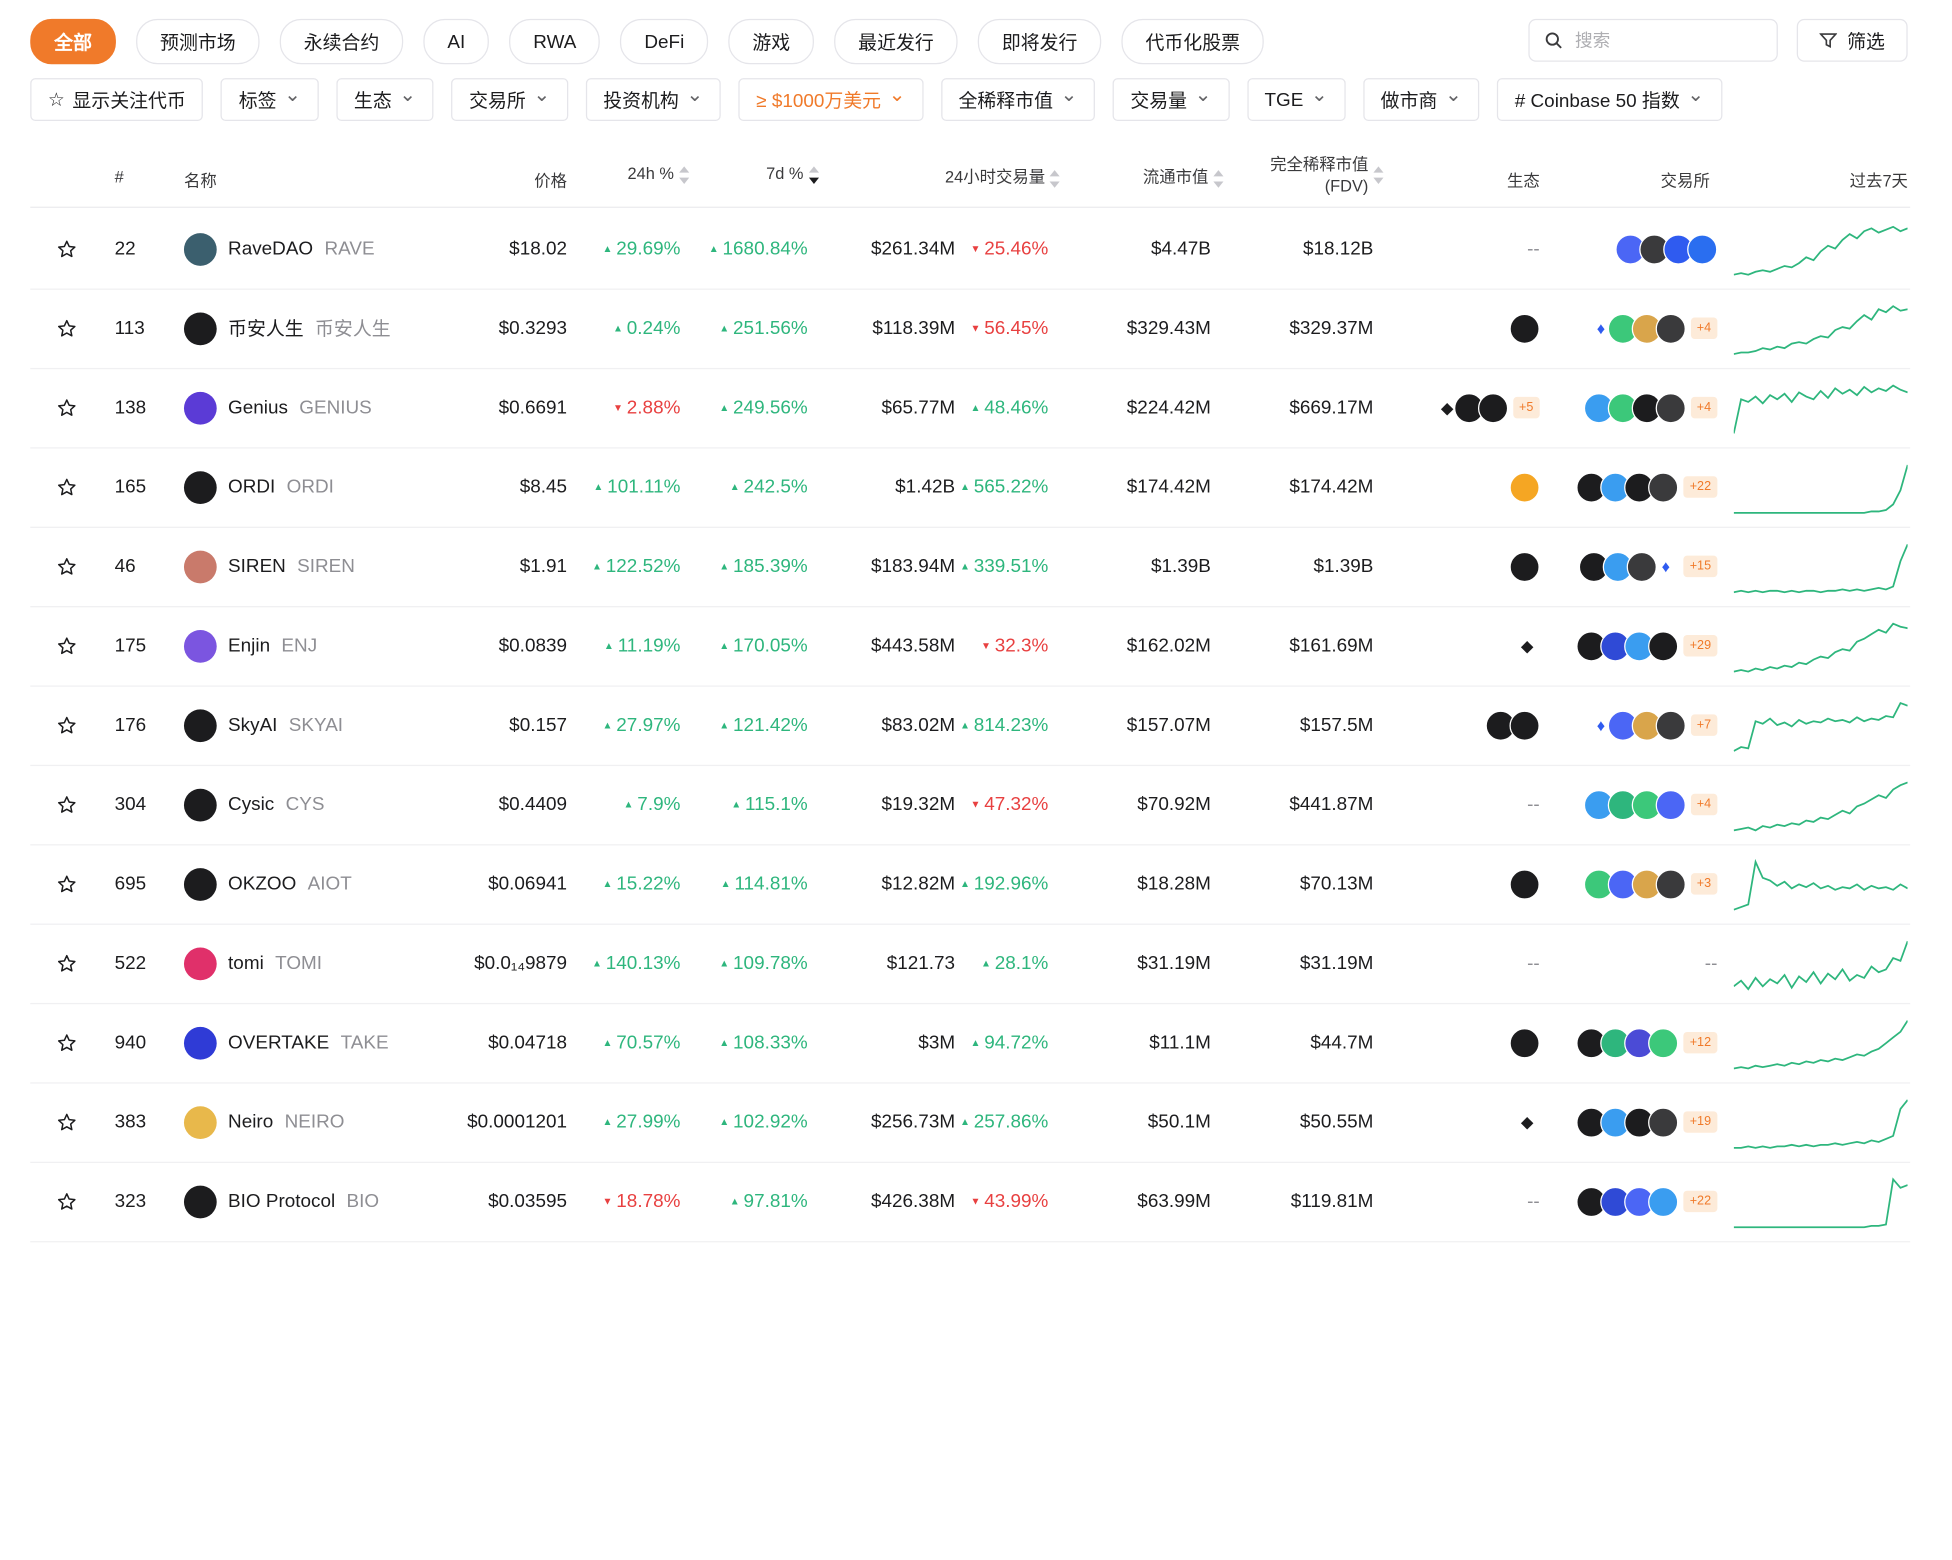 This screenshot has width=1952, height=1560. I want to click on coin-name-cell: OKZOO AIOT, so click(309, 883).